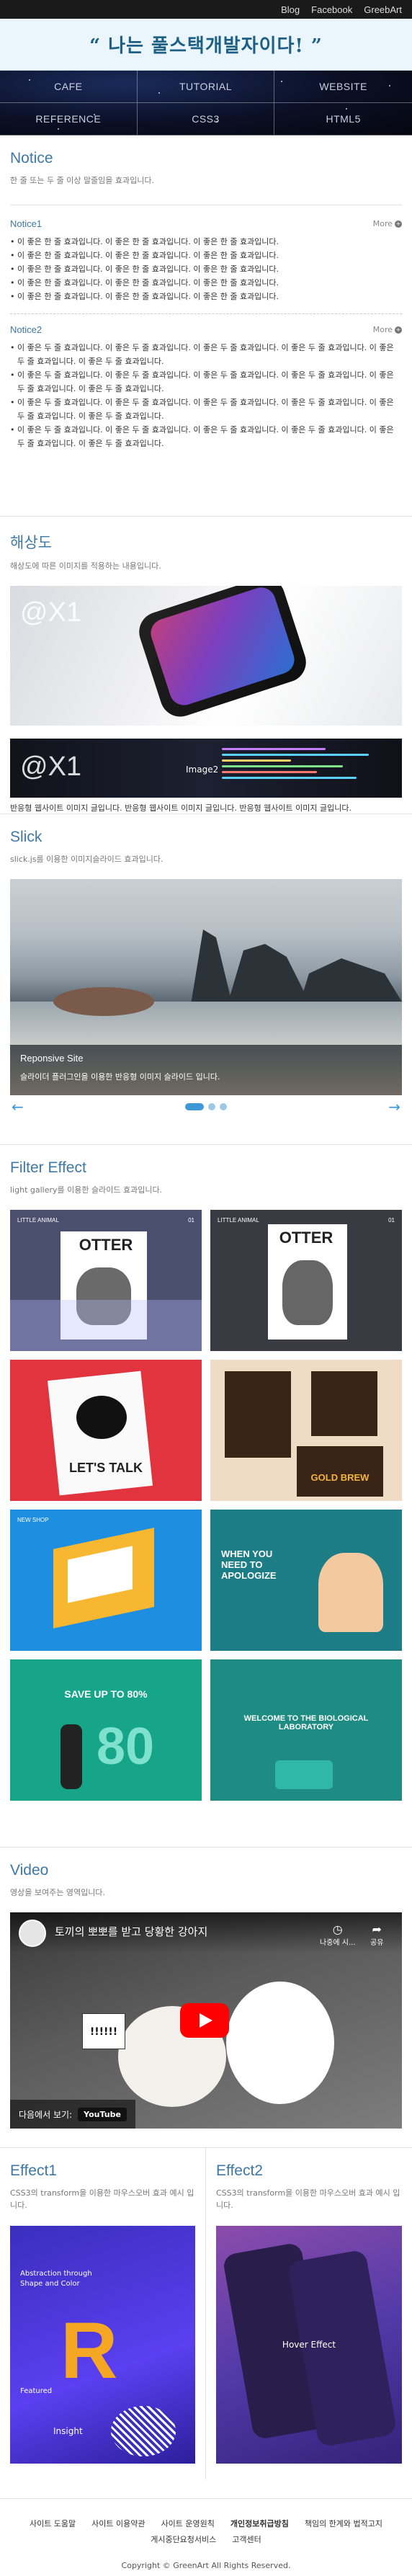 The height and width of the screenshot is (2576, 412). I want to click on nav-item-tutorial: TUTORIAL, so click(206, 87).